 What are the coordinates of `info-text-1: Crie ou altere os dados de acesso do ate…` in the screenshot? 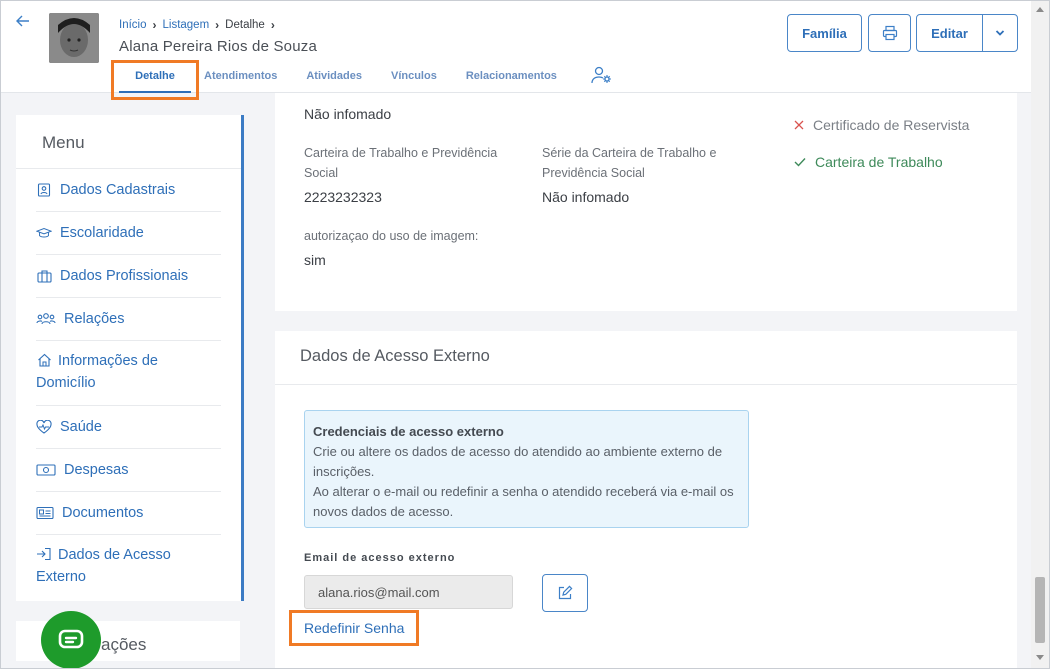 It's located at (518, 461).